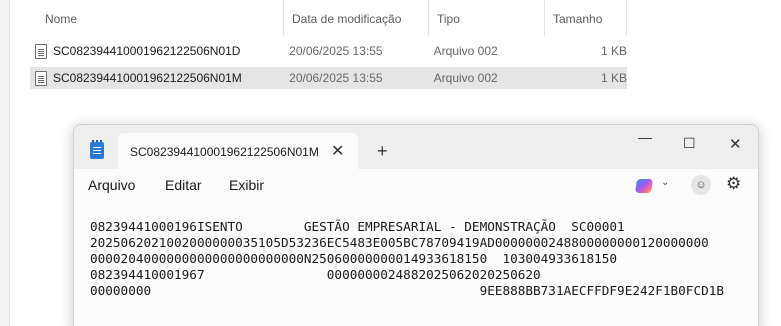  I want to click on maximize-icon: ☐, so click(689, 143).